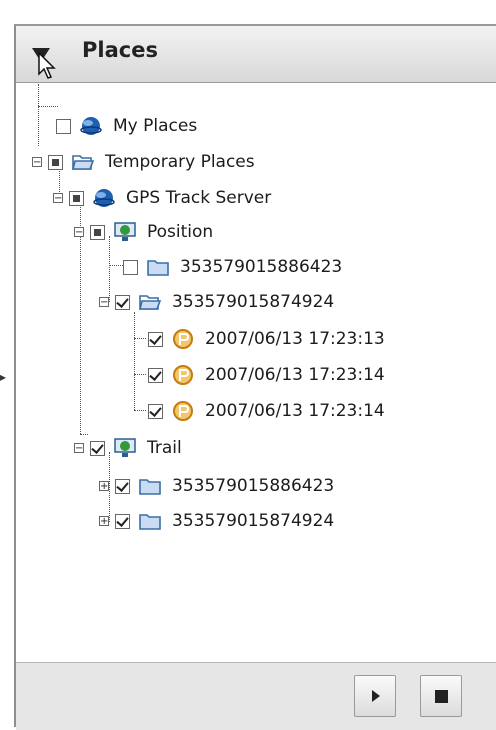 This screenshot has width=496, height=730. I want to click on stop-button, so click(441, 696).